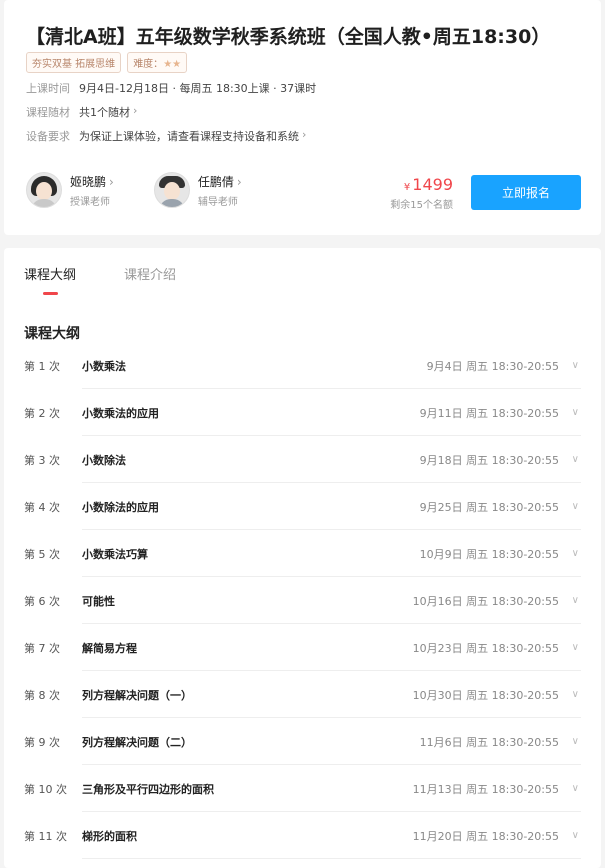  I want to click on info-device: 设备要求 为保证上课体验，请查看课程支持设备和系统 ›, so click(166, 136).